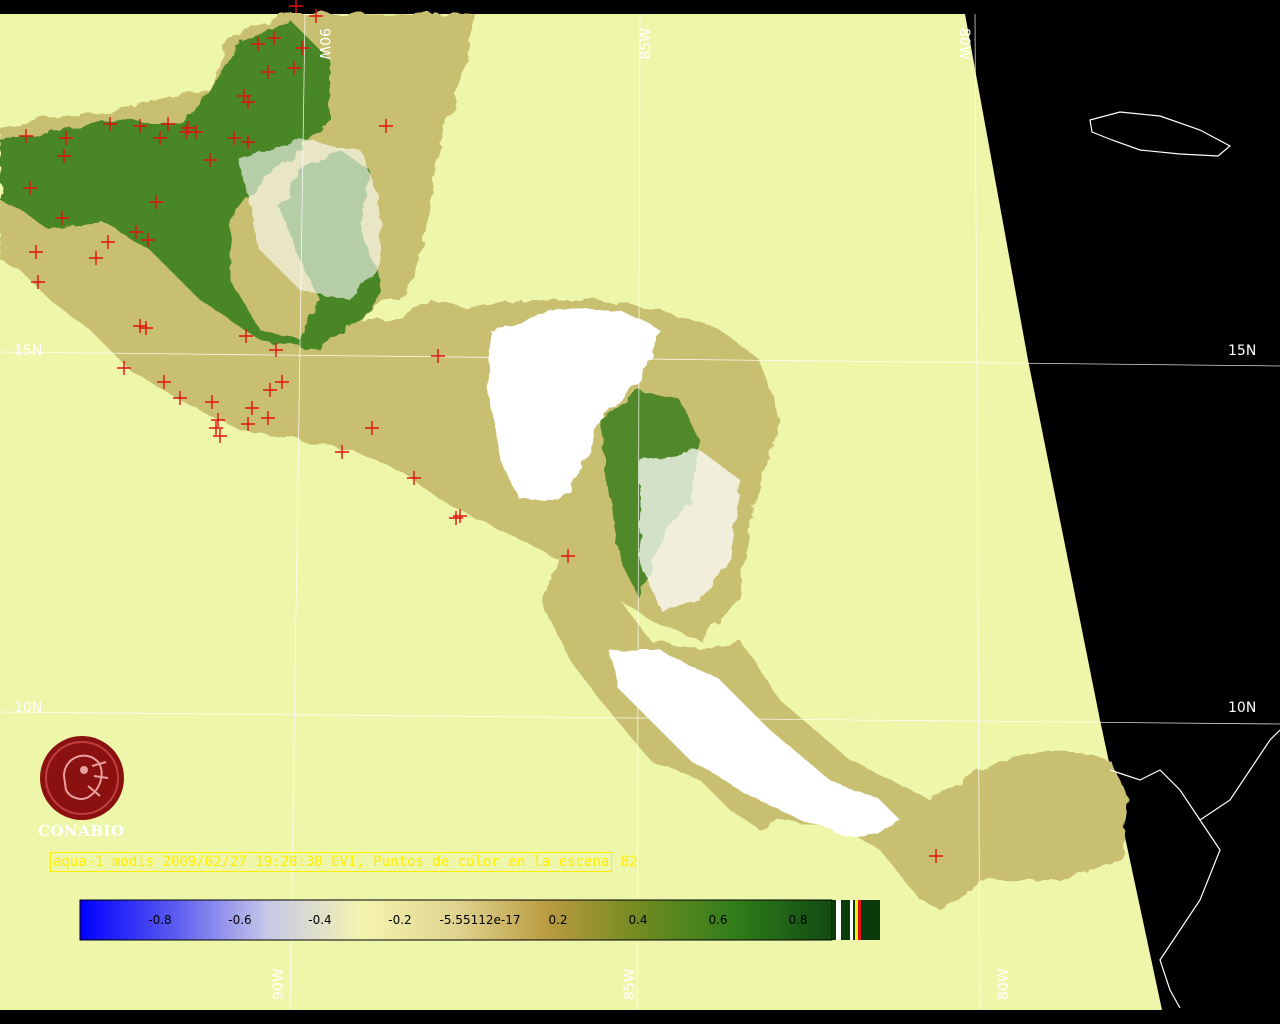 The width and height of the screenshot is (1280, 1024). Describe the element at coordinates (239, 920) in the screenshot. I see `colorbar-tick-label: -0.6` at that location.